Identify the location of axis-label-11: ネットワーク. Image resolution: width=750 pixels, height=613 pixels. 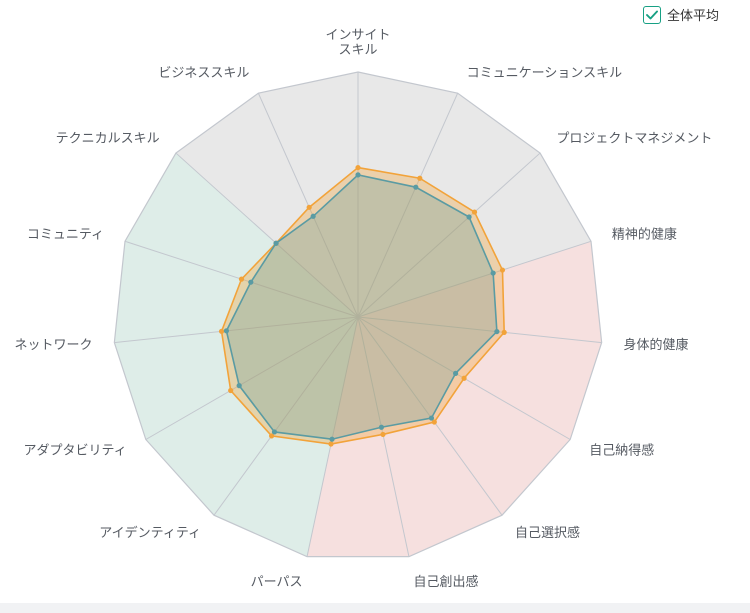
(53, 345).